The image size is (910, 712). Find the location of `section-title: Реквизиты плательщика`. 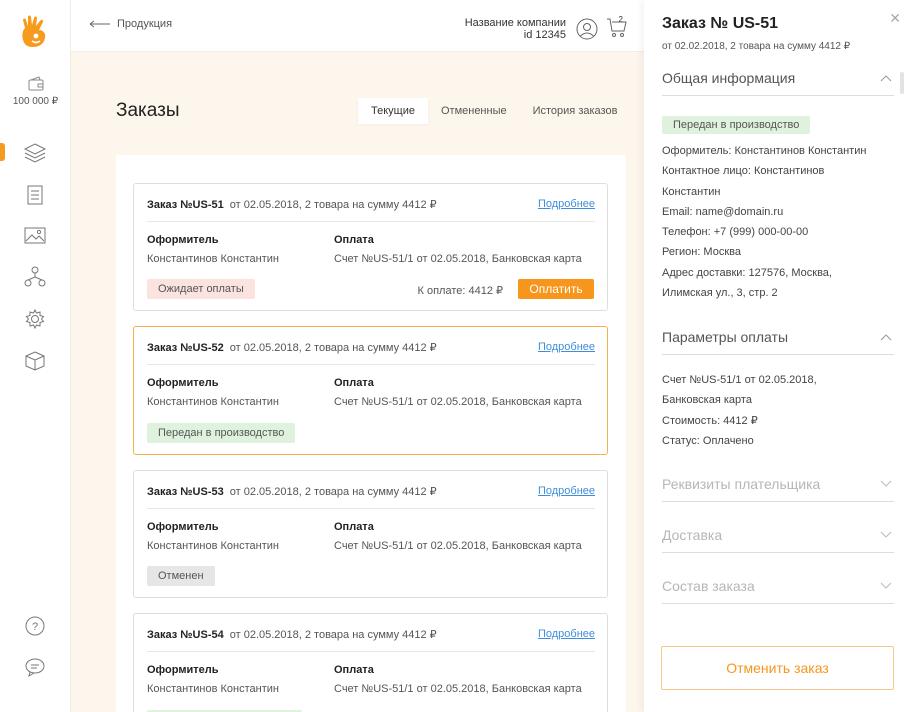

section-title: Реквизиты плательщика is located at coordinates (741, 484).